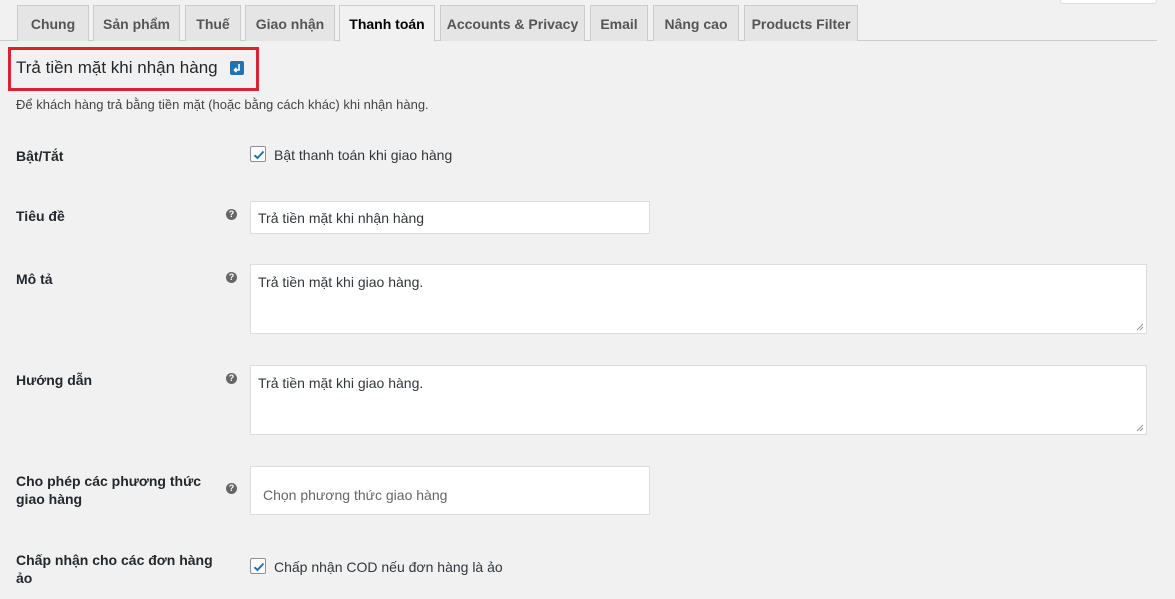  I want to click on instructions-text: Trả tiền mặt khi giao hàng., so click(341, 383).